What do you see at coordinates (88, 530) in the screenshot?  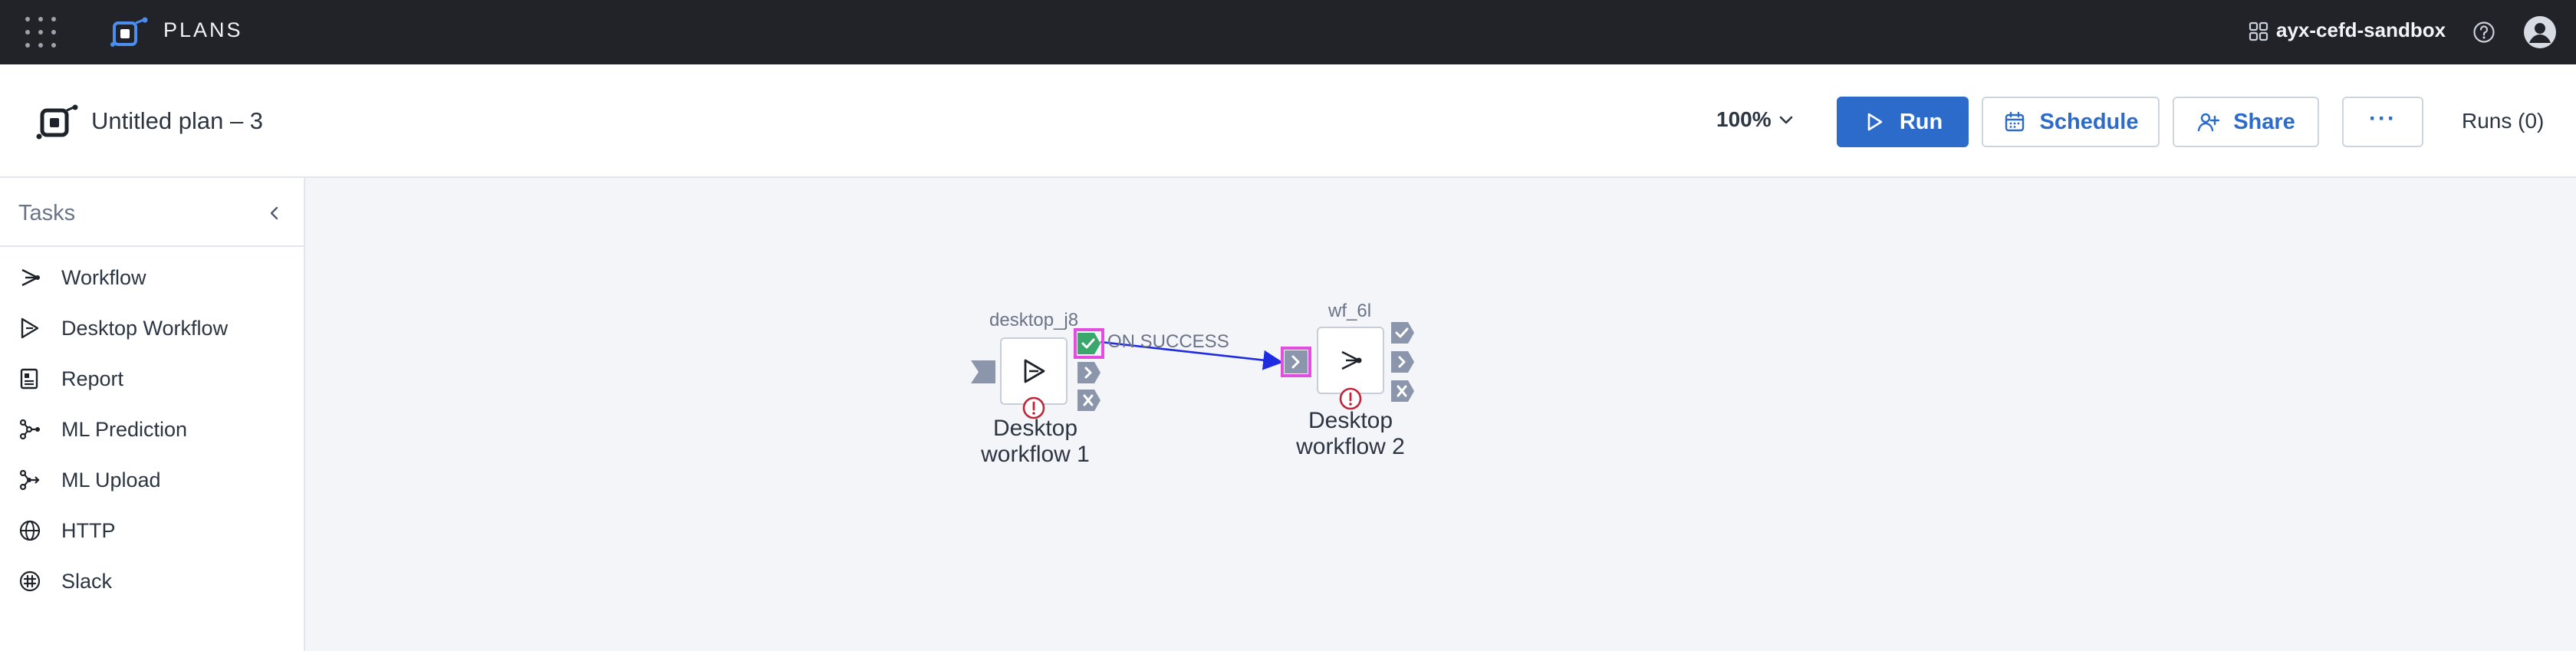 I see `task-item-label: HTTP` at bounding box center [88, 530].